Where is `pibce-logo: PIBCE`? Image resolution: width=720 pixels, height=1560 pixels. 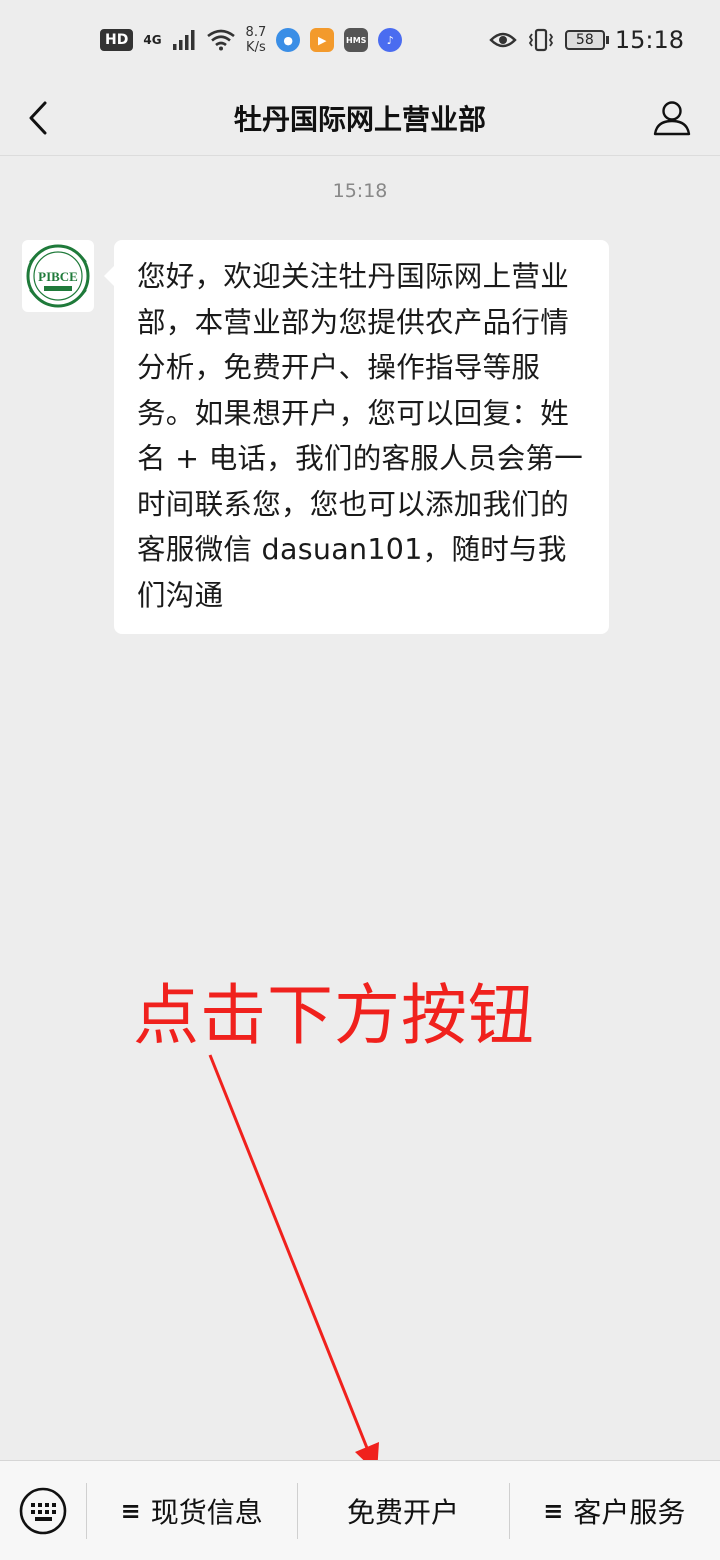 pibce-logo: PIBCE is located at coordinates (58, 276).